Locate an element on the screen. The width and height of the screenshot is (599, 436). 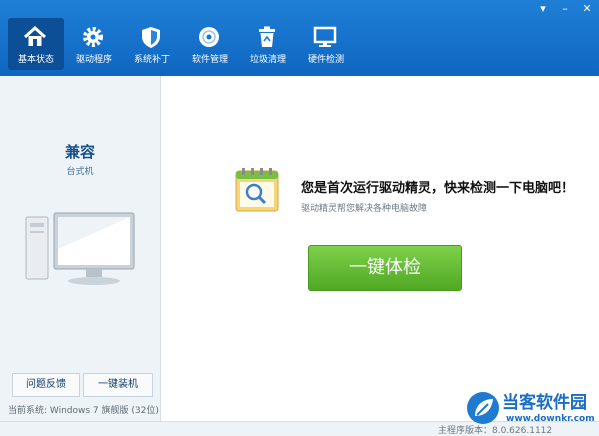
feedback-button: 问题反馈 is located at coordinates (46, 385).